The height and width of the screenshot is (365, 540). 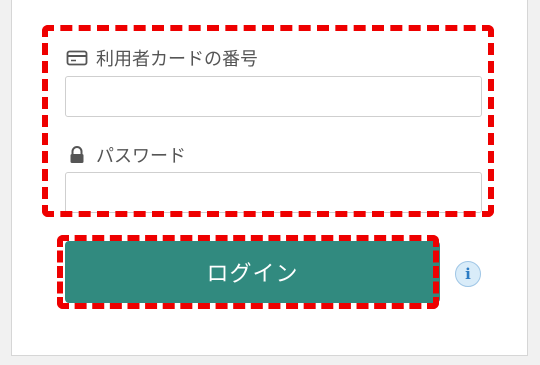 I want to click on card-number-input, so click(x=273, y=96).